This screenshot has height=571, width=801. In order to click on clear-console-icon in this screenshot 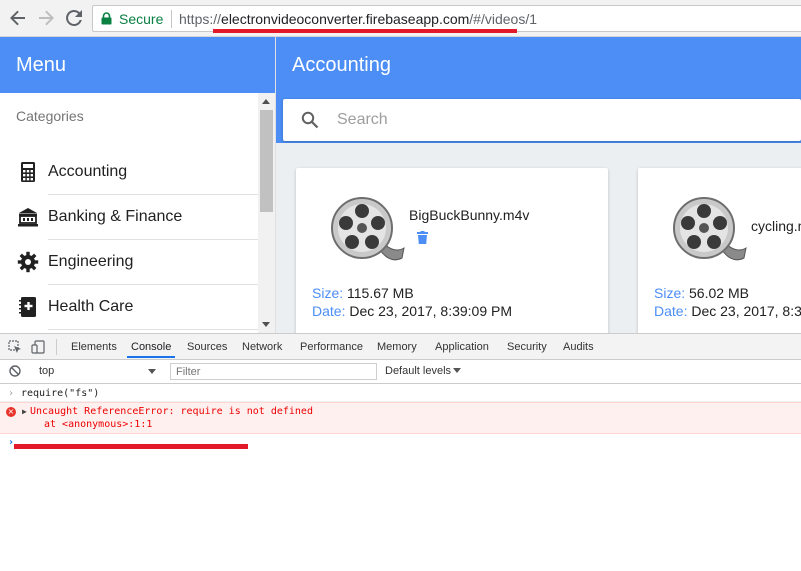, I will do `click(15, 371)`.